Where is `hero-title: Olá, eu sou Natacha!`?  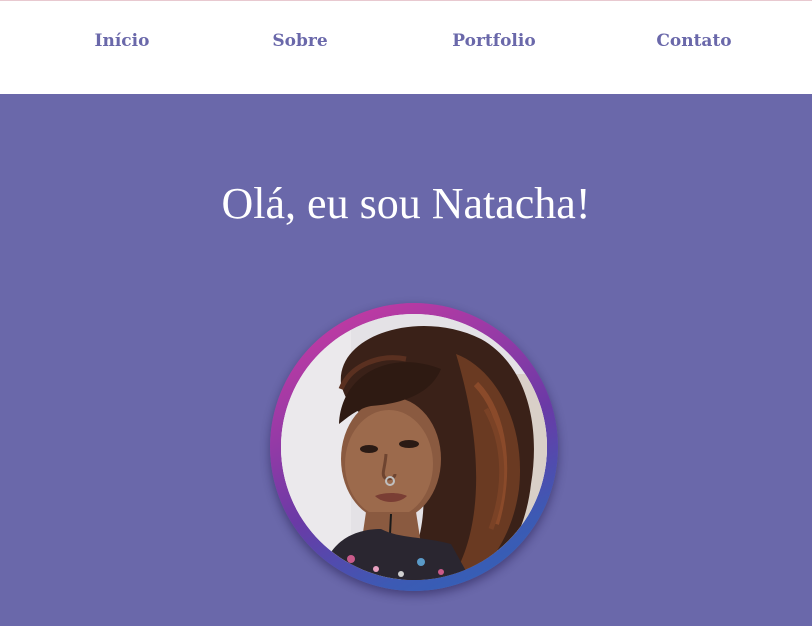 hero-title: Olá, eu sou Natacha! is located at coordinates (406, 203).